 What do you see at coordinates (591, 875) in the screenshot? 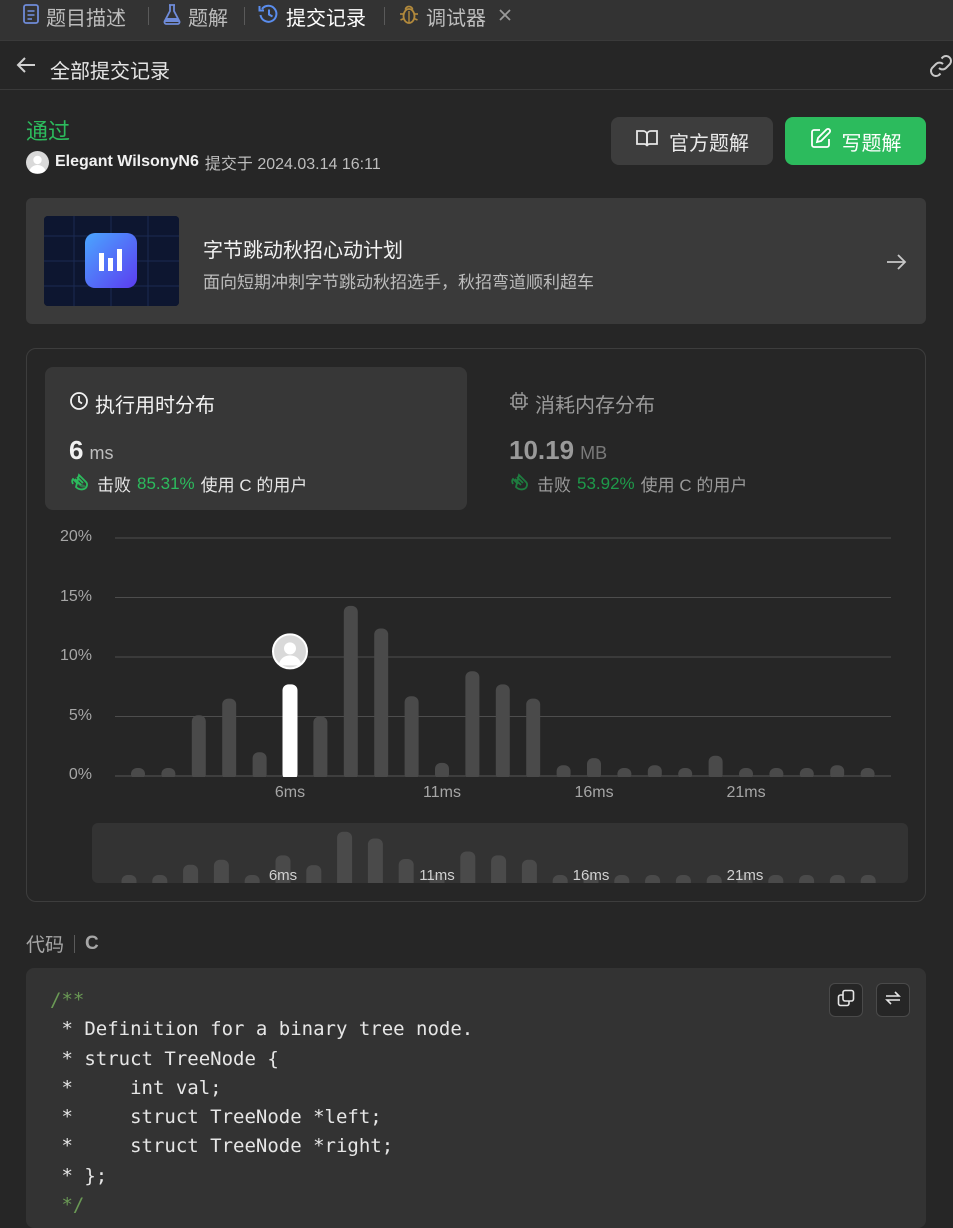
I see `mini-x-tick-label: 16ms` at bounding box center [591, 875].